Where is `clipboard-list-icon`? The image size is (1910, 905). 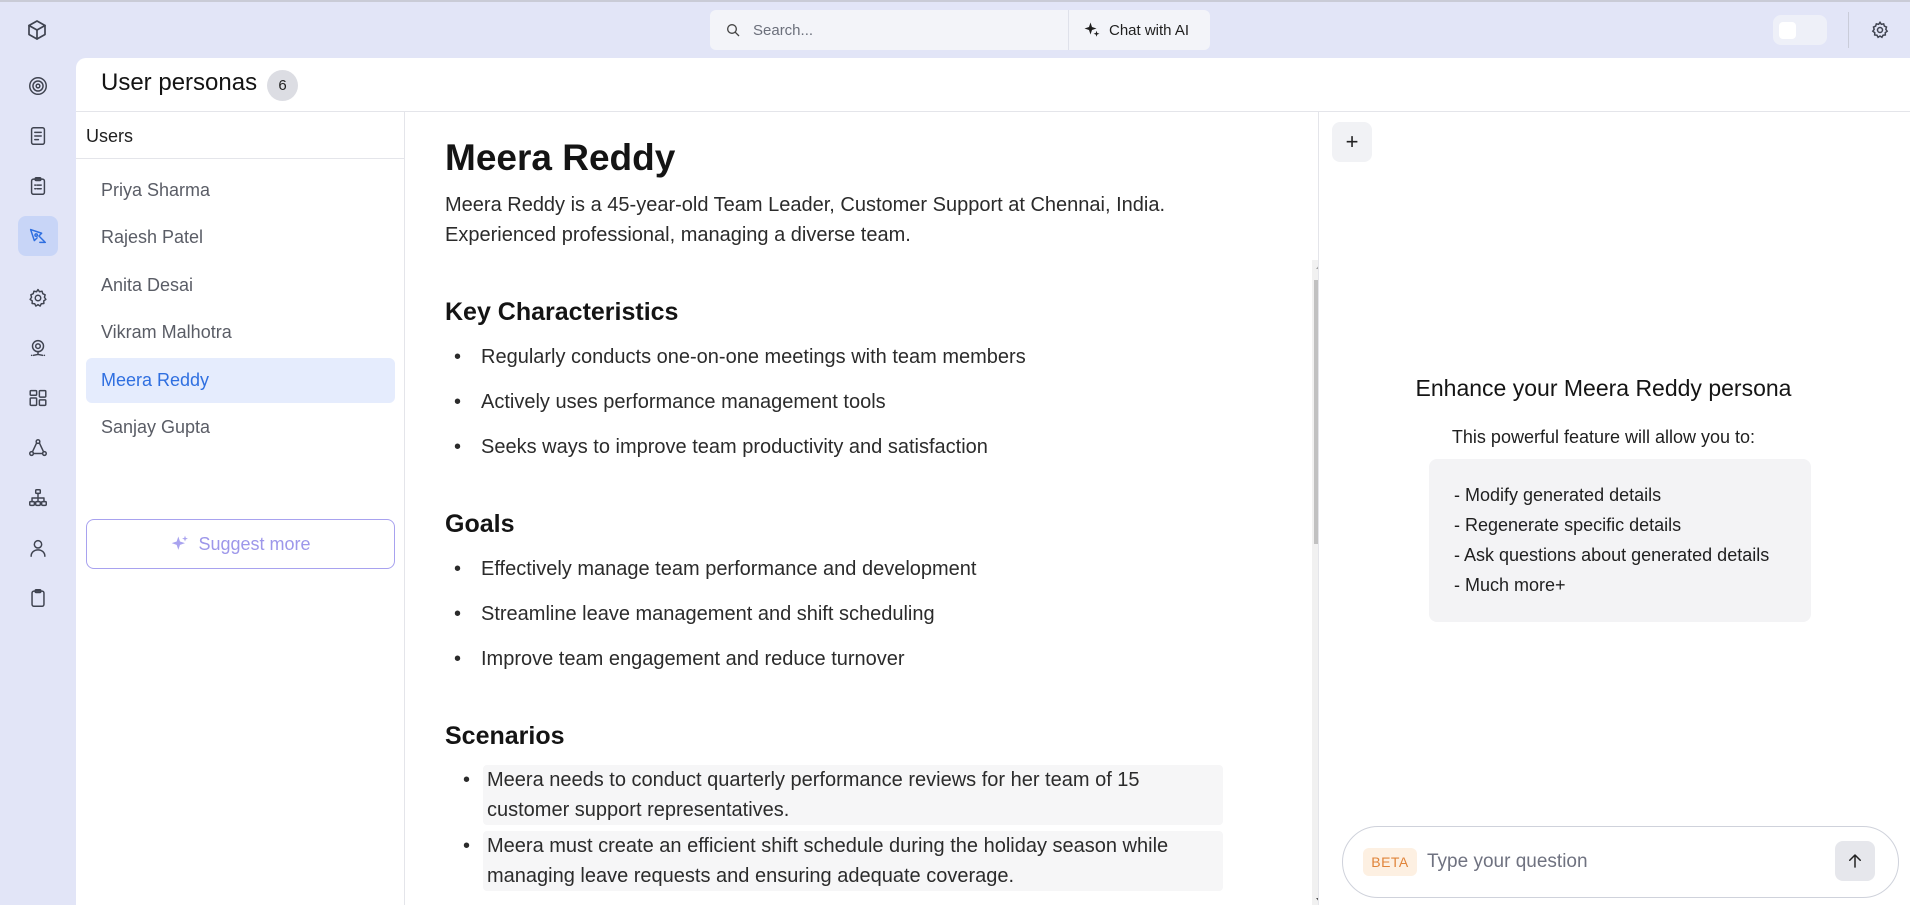
clipboard-list-icon is located at coordinates (38, 186).